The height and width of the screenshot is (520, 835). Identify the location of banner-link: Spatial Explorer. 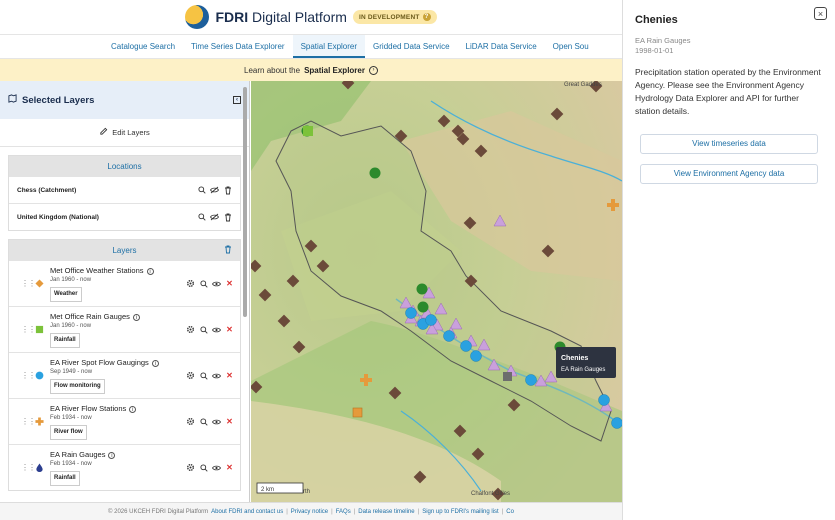
(334, 70).